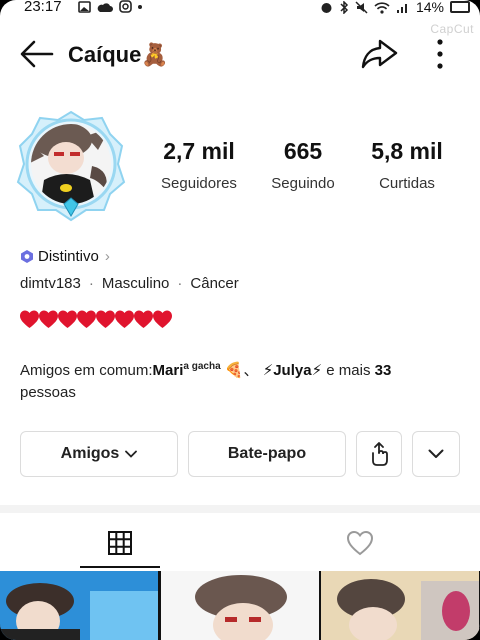  I want to click on chat-button: Bate-papo, so click(267, 454).